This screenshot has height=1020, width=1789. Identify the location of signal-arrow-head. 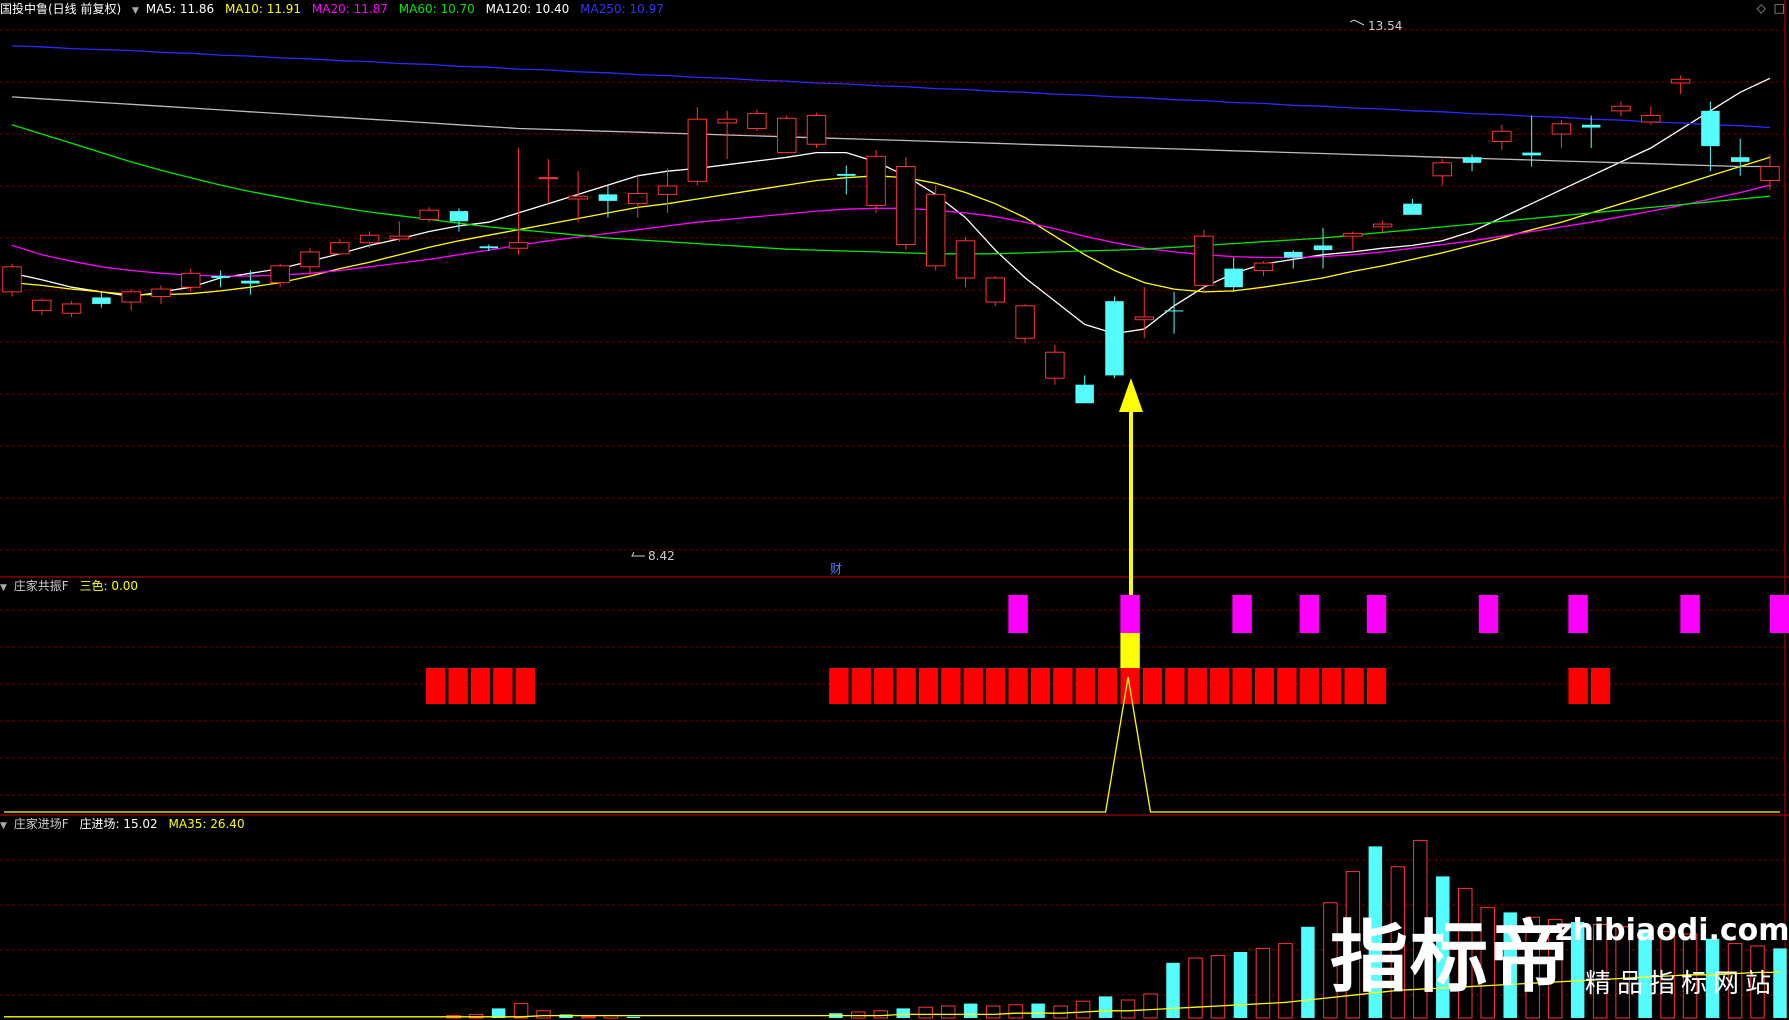
(1131, 395).